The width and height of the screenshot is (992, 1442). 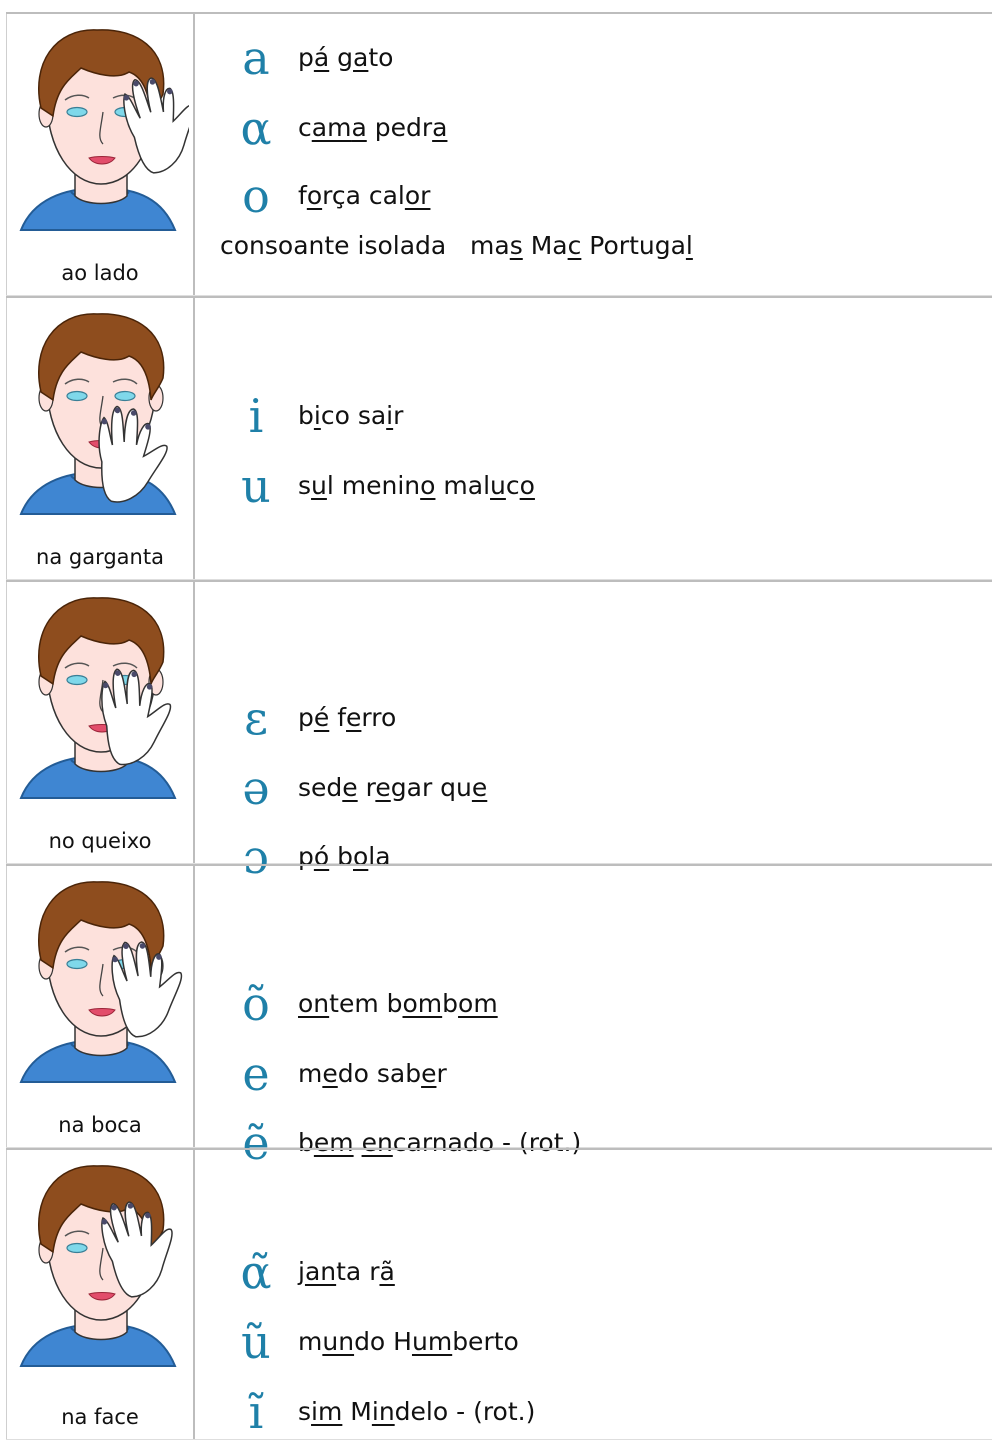 I want to click on highlighted-letters: ã, so click(x=387, y=1271).